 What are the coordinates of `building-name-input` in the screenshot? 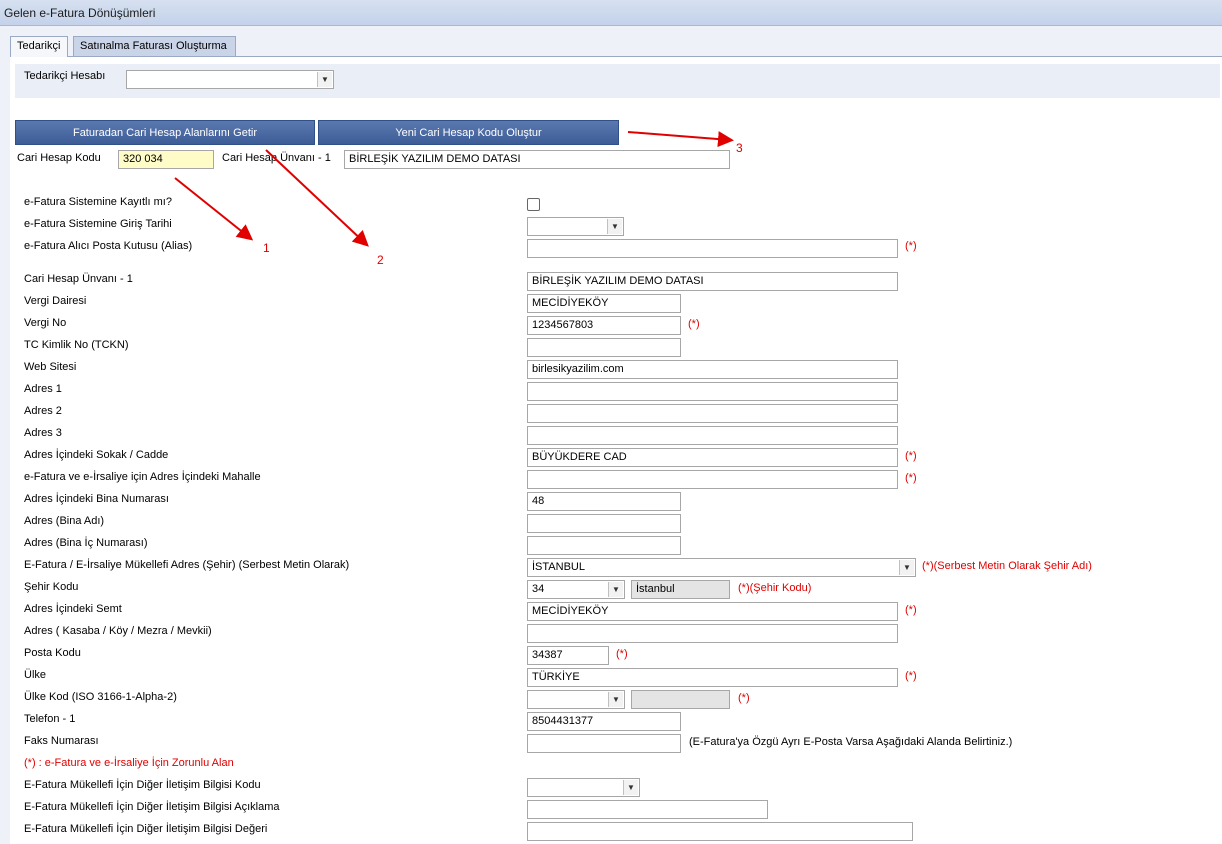 It's located at (604, 523).